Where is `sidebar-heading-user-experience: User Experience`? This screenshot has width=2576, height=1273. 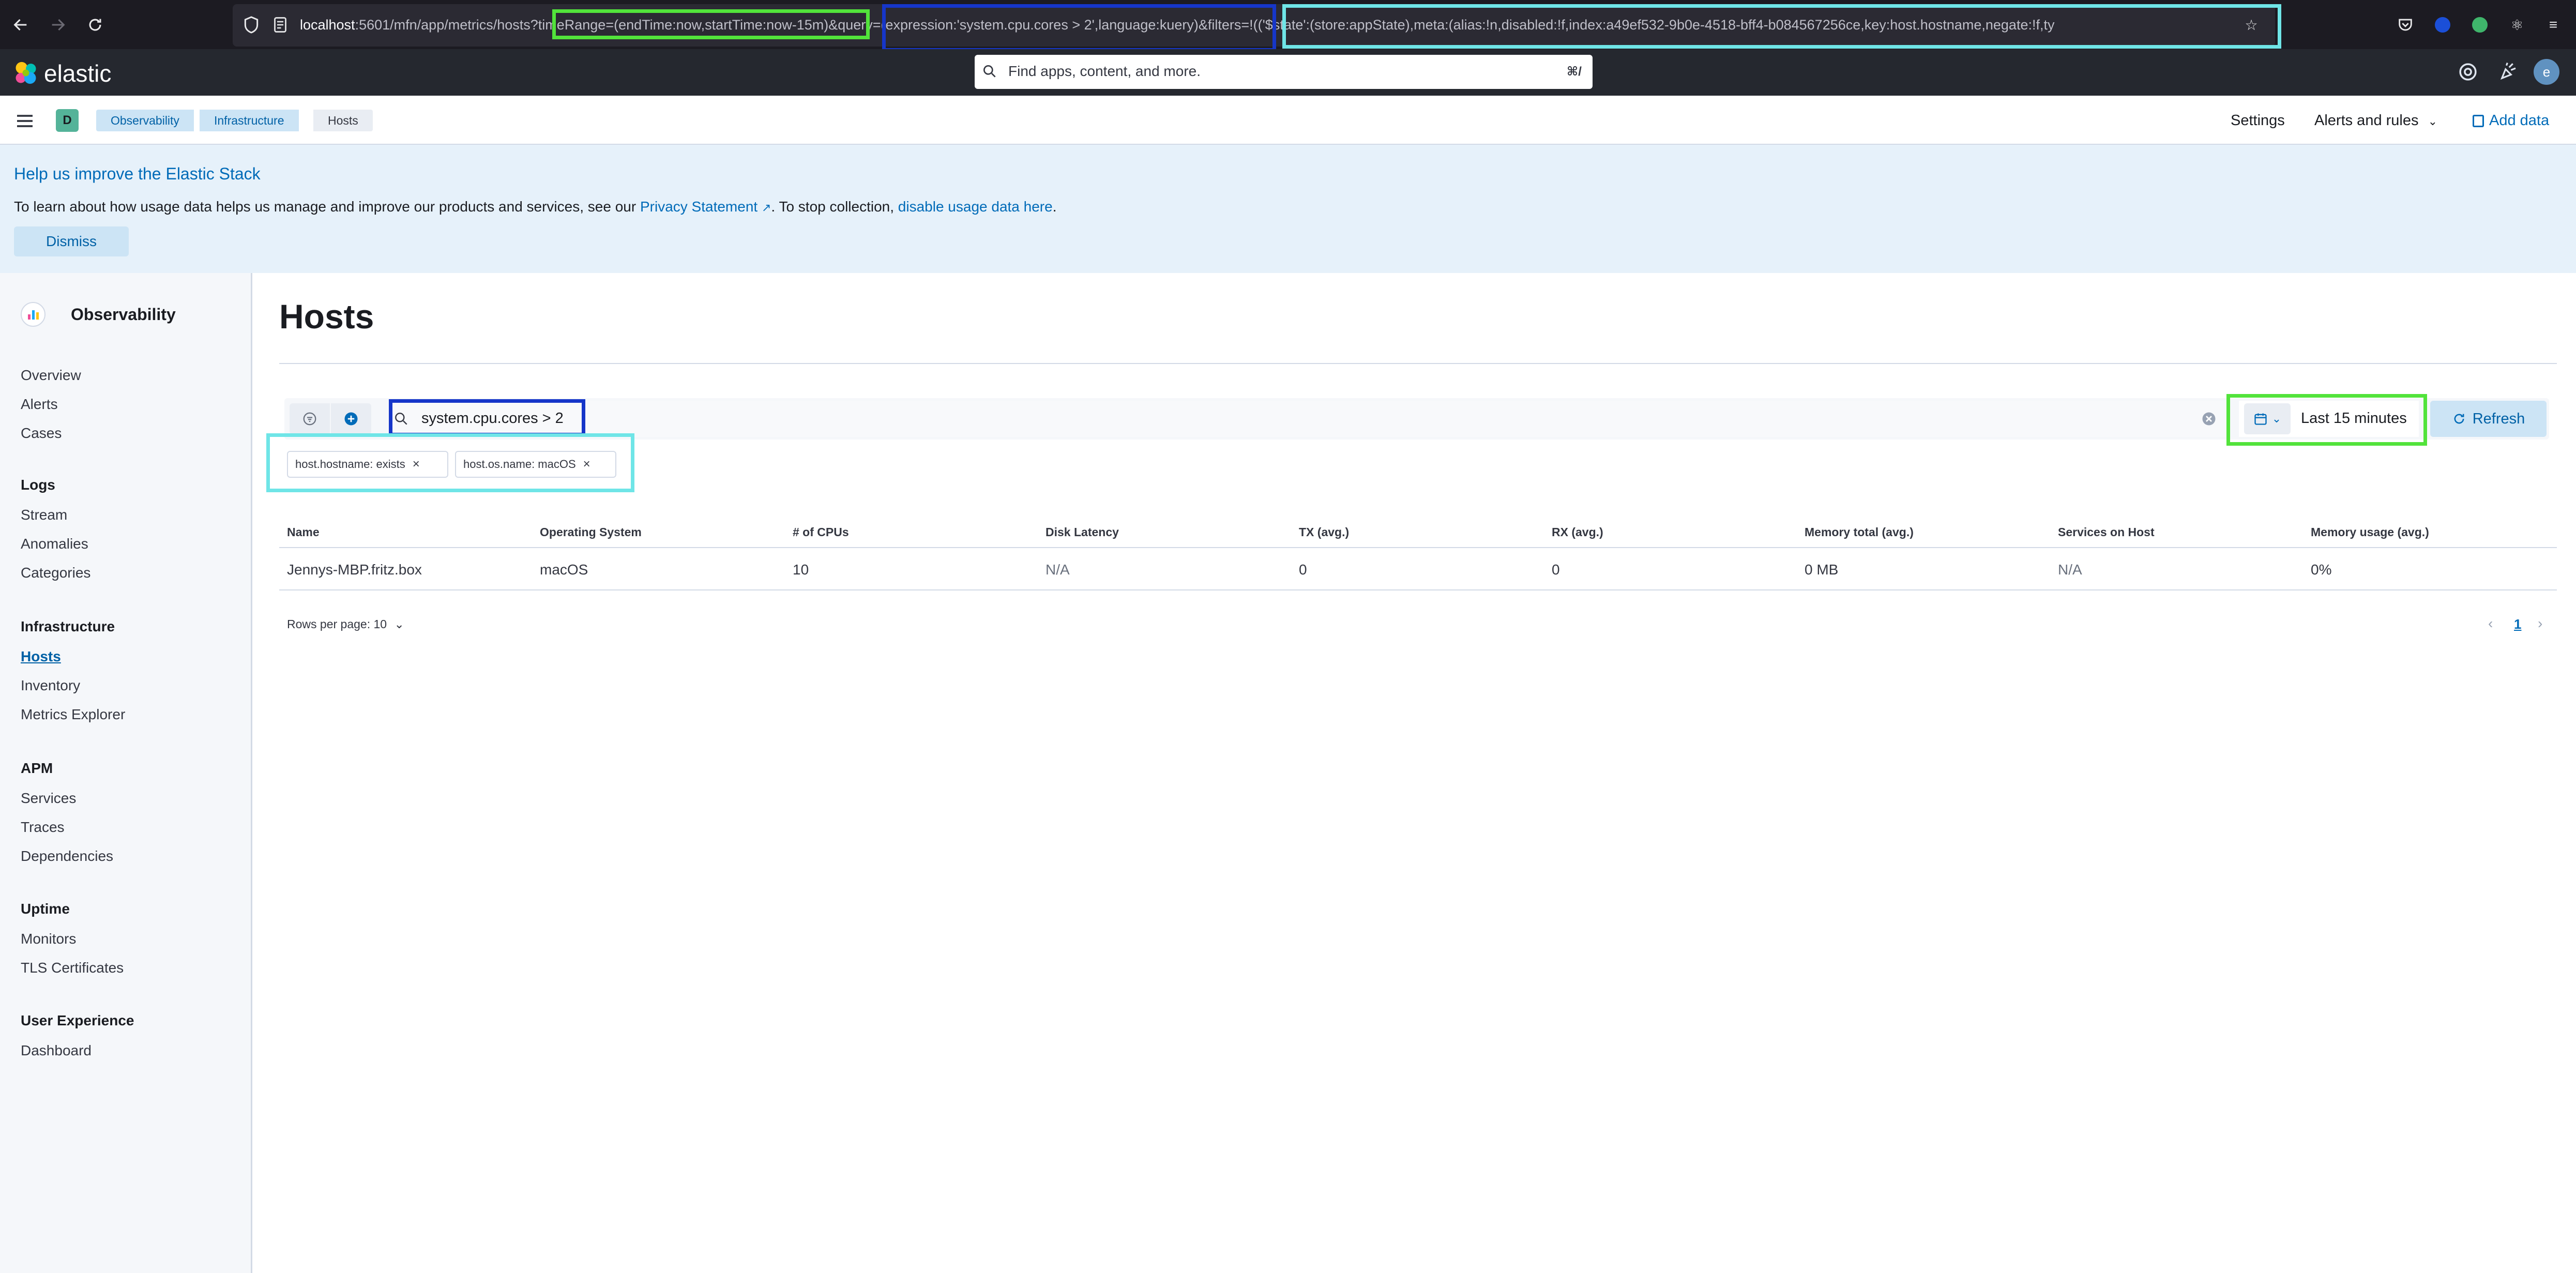 sidebar-heading-user-experience: User Experience is located at coordinates (78, 1020).